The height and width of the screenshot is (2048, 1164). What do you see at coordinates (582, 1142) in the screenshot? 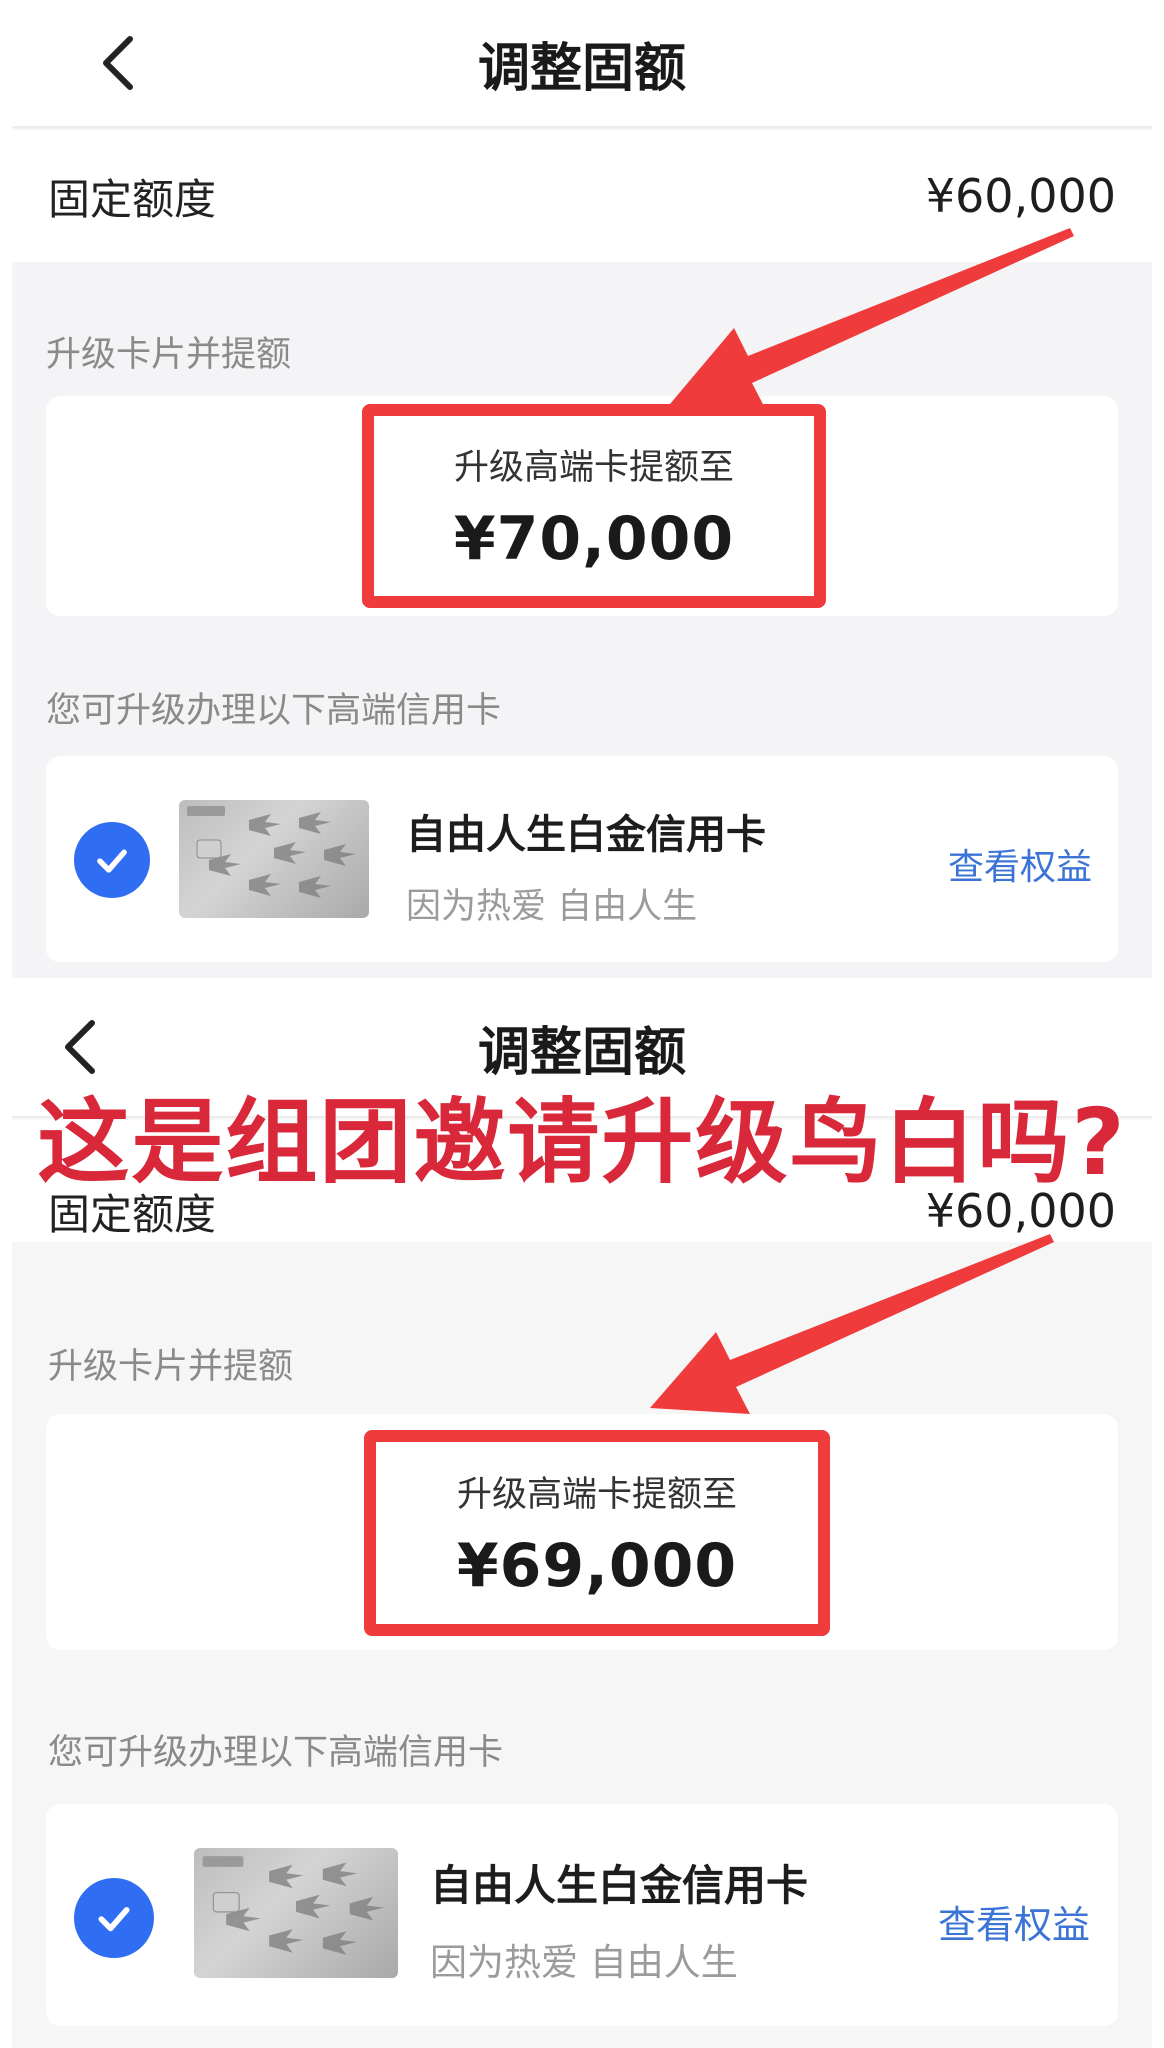
I see `overlay-caption: 这是组团邀请升级鸟白吗?` at bounding box center [582, 1142].